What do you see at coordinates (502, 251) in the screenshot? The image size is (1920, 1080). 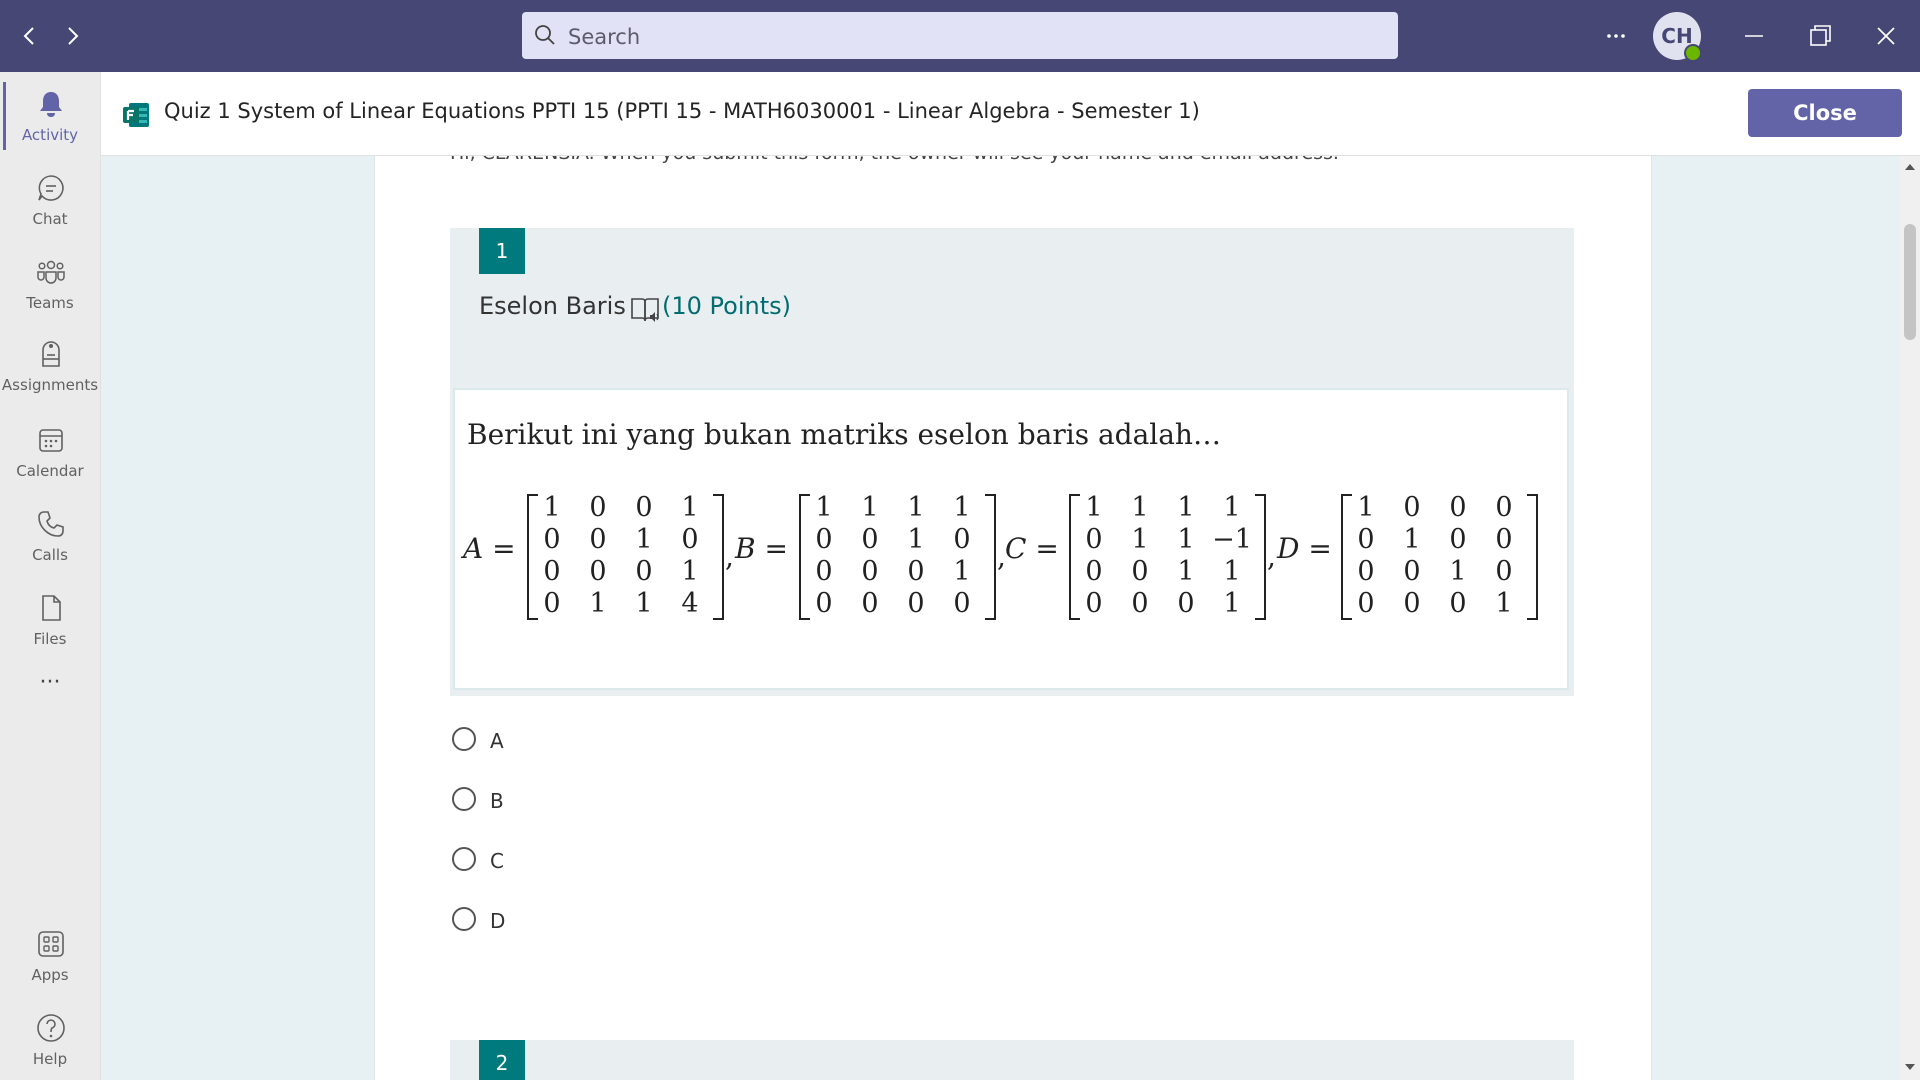 I see `question-number-badge: 1` at bounding box center [502, 251].